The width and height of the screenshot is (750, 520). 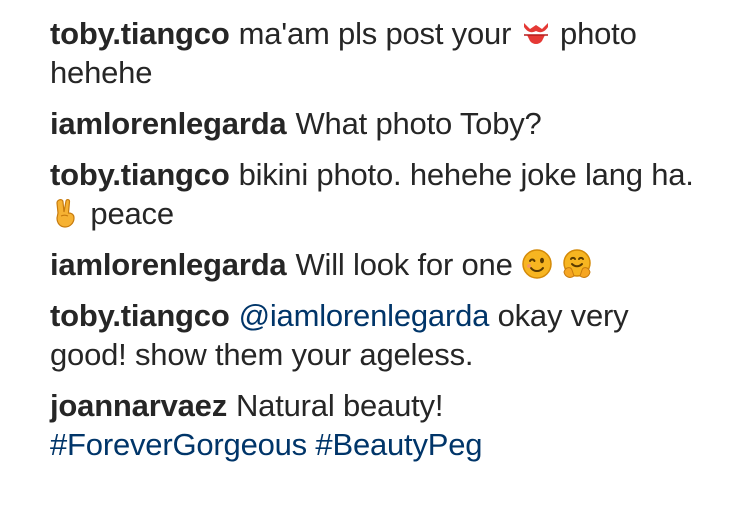 What do you see at coordinates (138, 405) in the screenshot?
I see `comment-username: joannarvaez` at bounding box center [138, 405].